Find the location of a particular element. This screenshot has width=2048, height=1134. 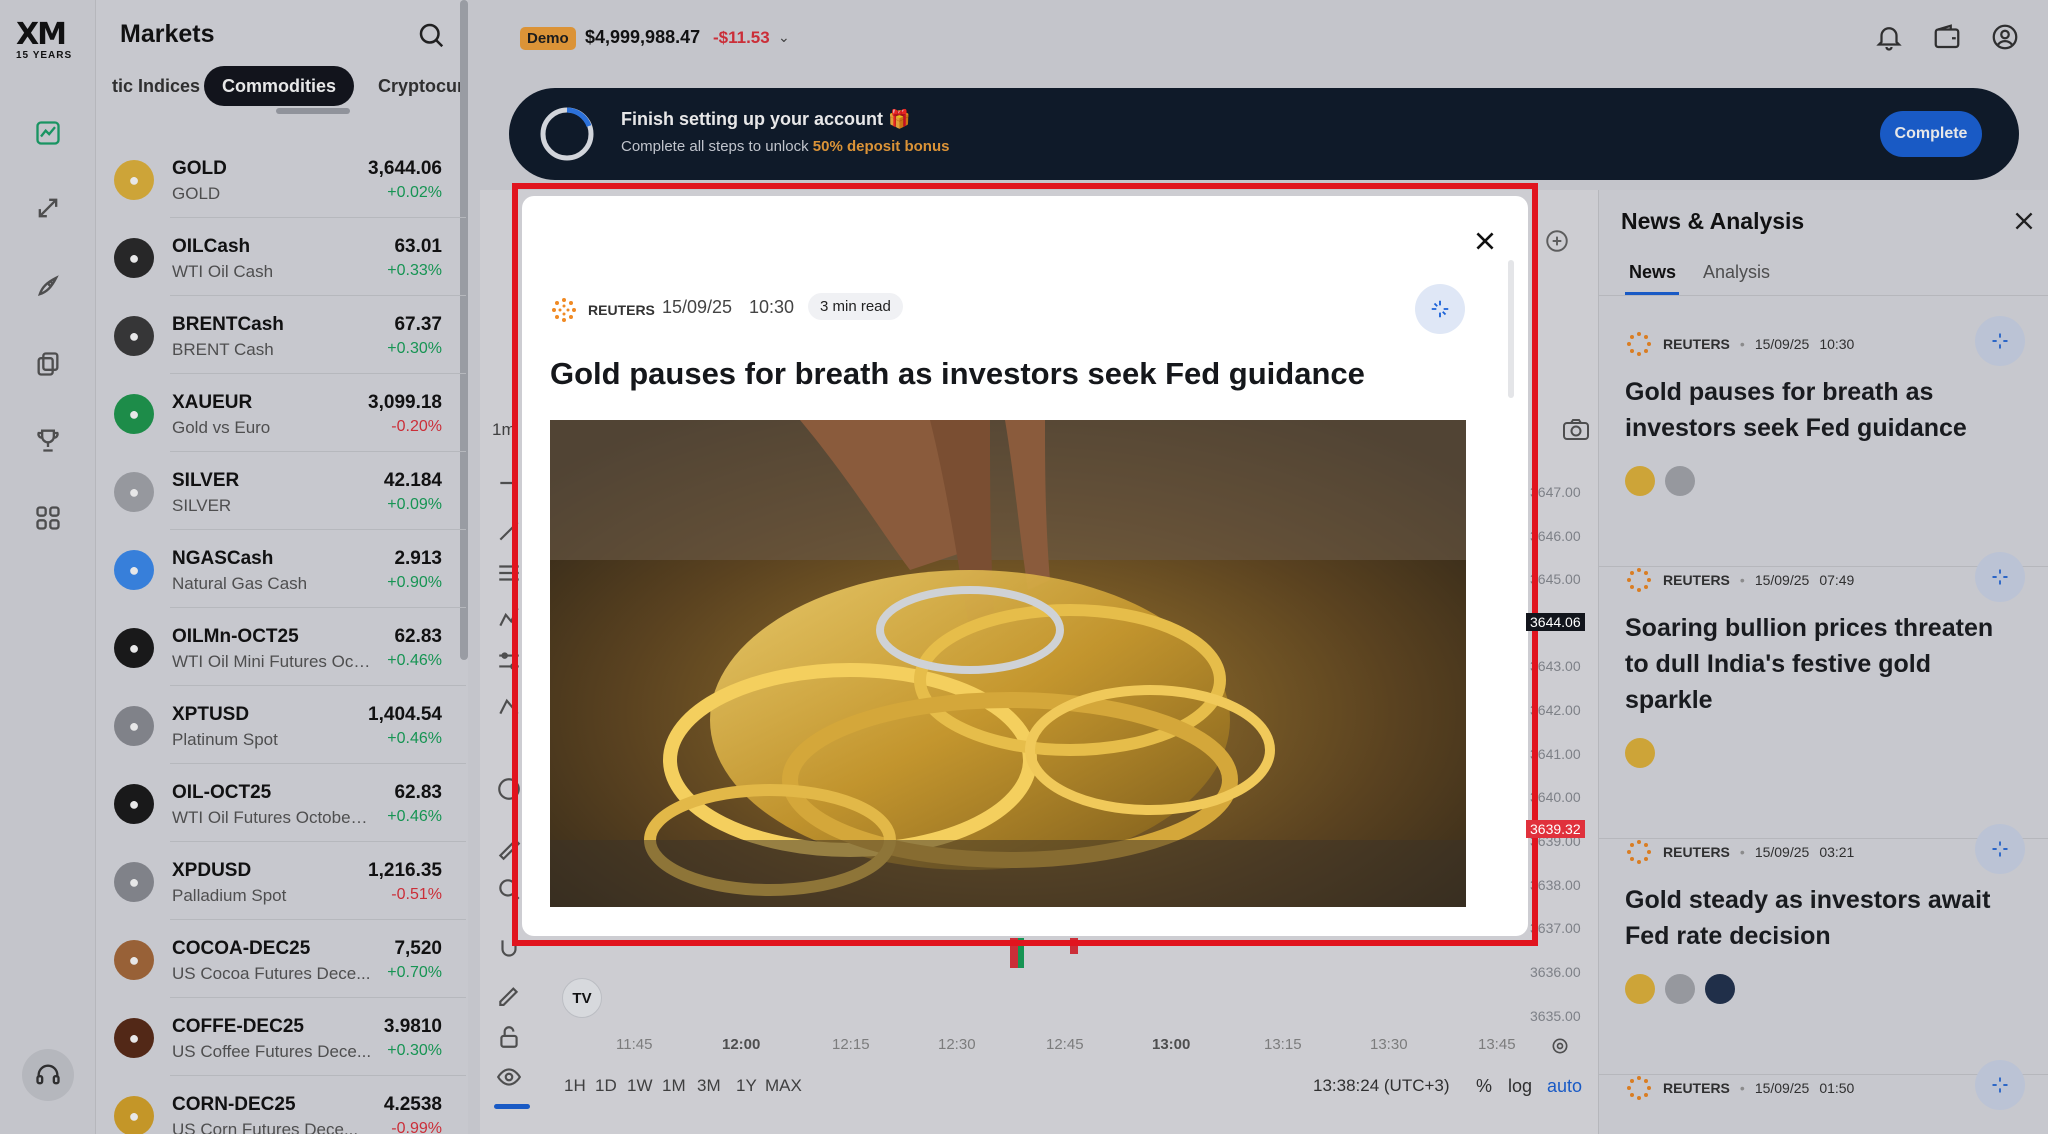

close-icon is located at coordinates (1485, 241).